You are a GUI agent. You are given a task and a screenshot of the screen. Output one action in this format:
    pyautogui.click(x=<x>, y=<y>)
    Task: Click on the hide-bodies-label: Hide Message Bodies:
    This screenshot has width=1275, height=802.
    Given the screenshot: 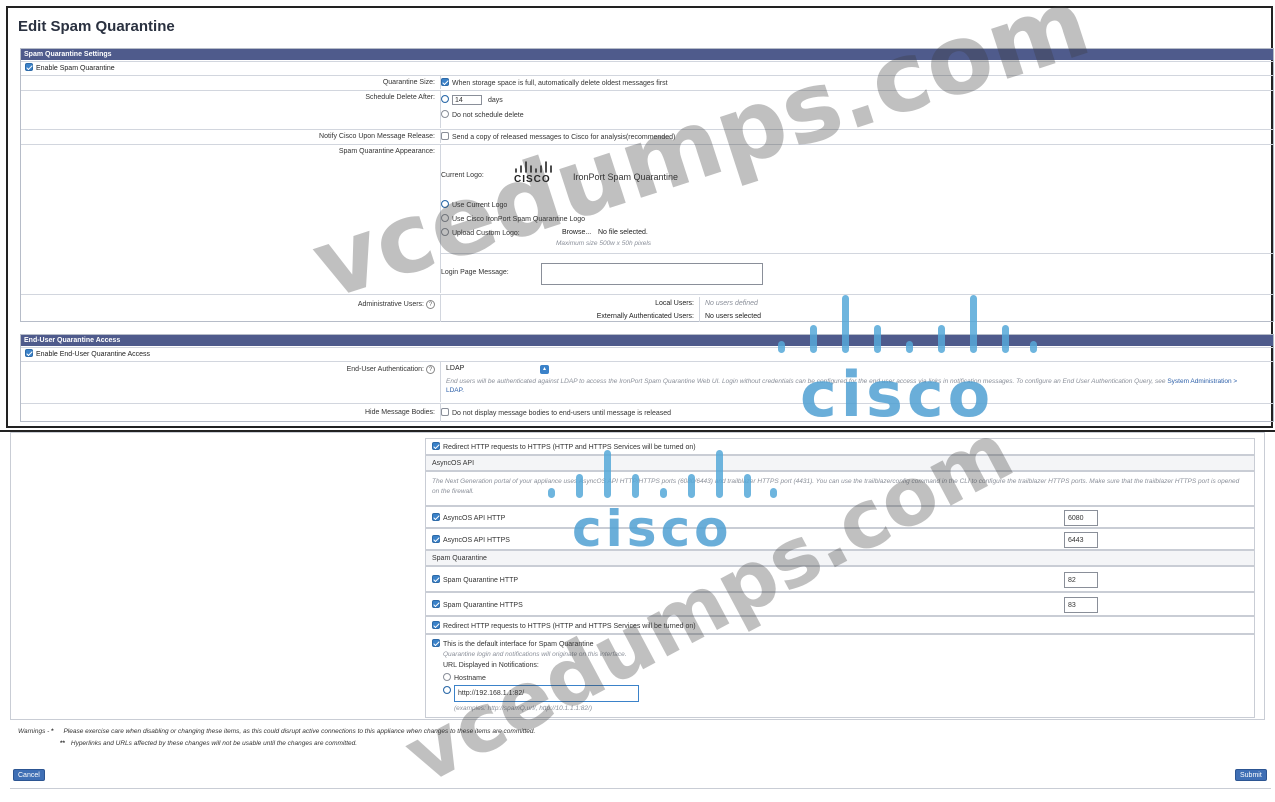 What is the action you would take?
    pyautogui.click(x=399, y=412)
    